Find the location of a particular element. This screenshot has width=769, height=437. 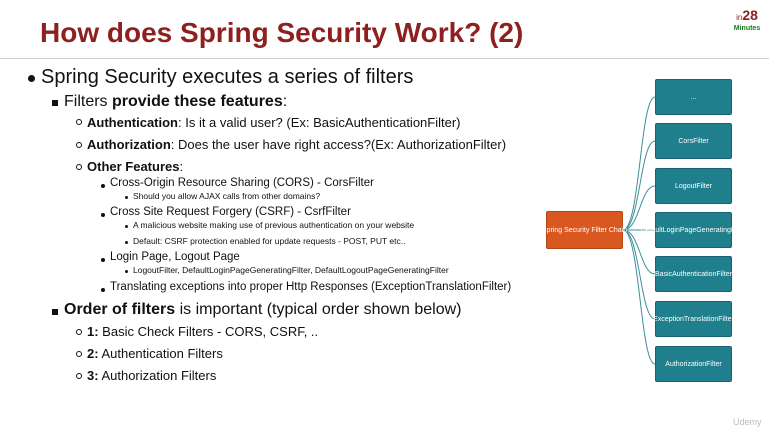

filter-box-exception-translation: ExceptionTranslationFilter is located at coordinates (693, 319).